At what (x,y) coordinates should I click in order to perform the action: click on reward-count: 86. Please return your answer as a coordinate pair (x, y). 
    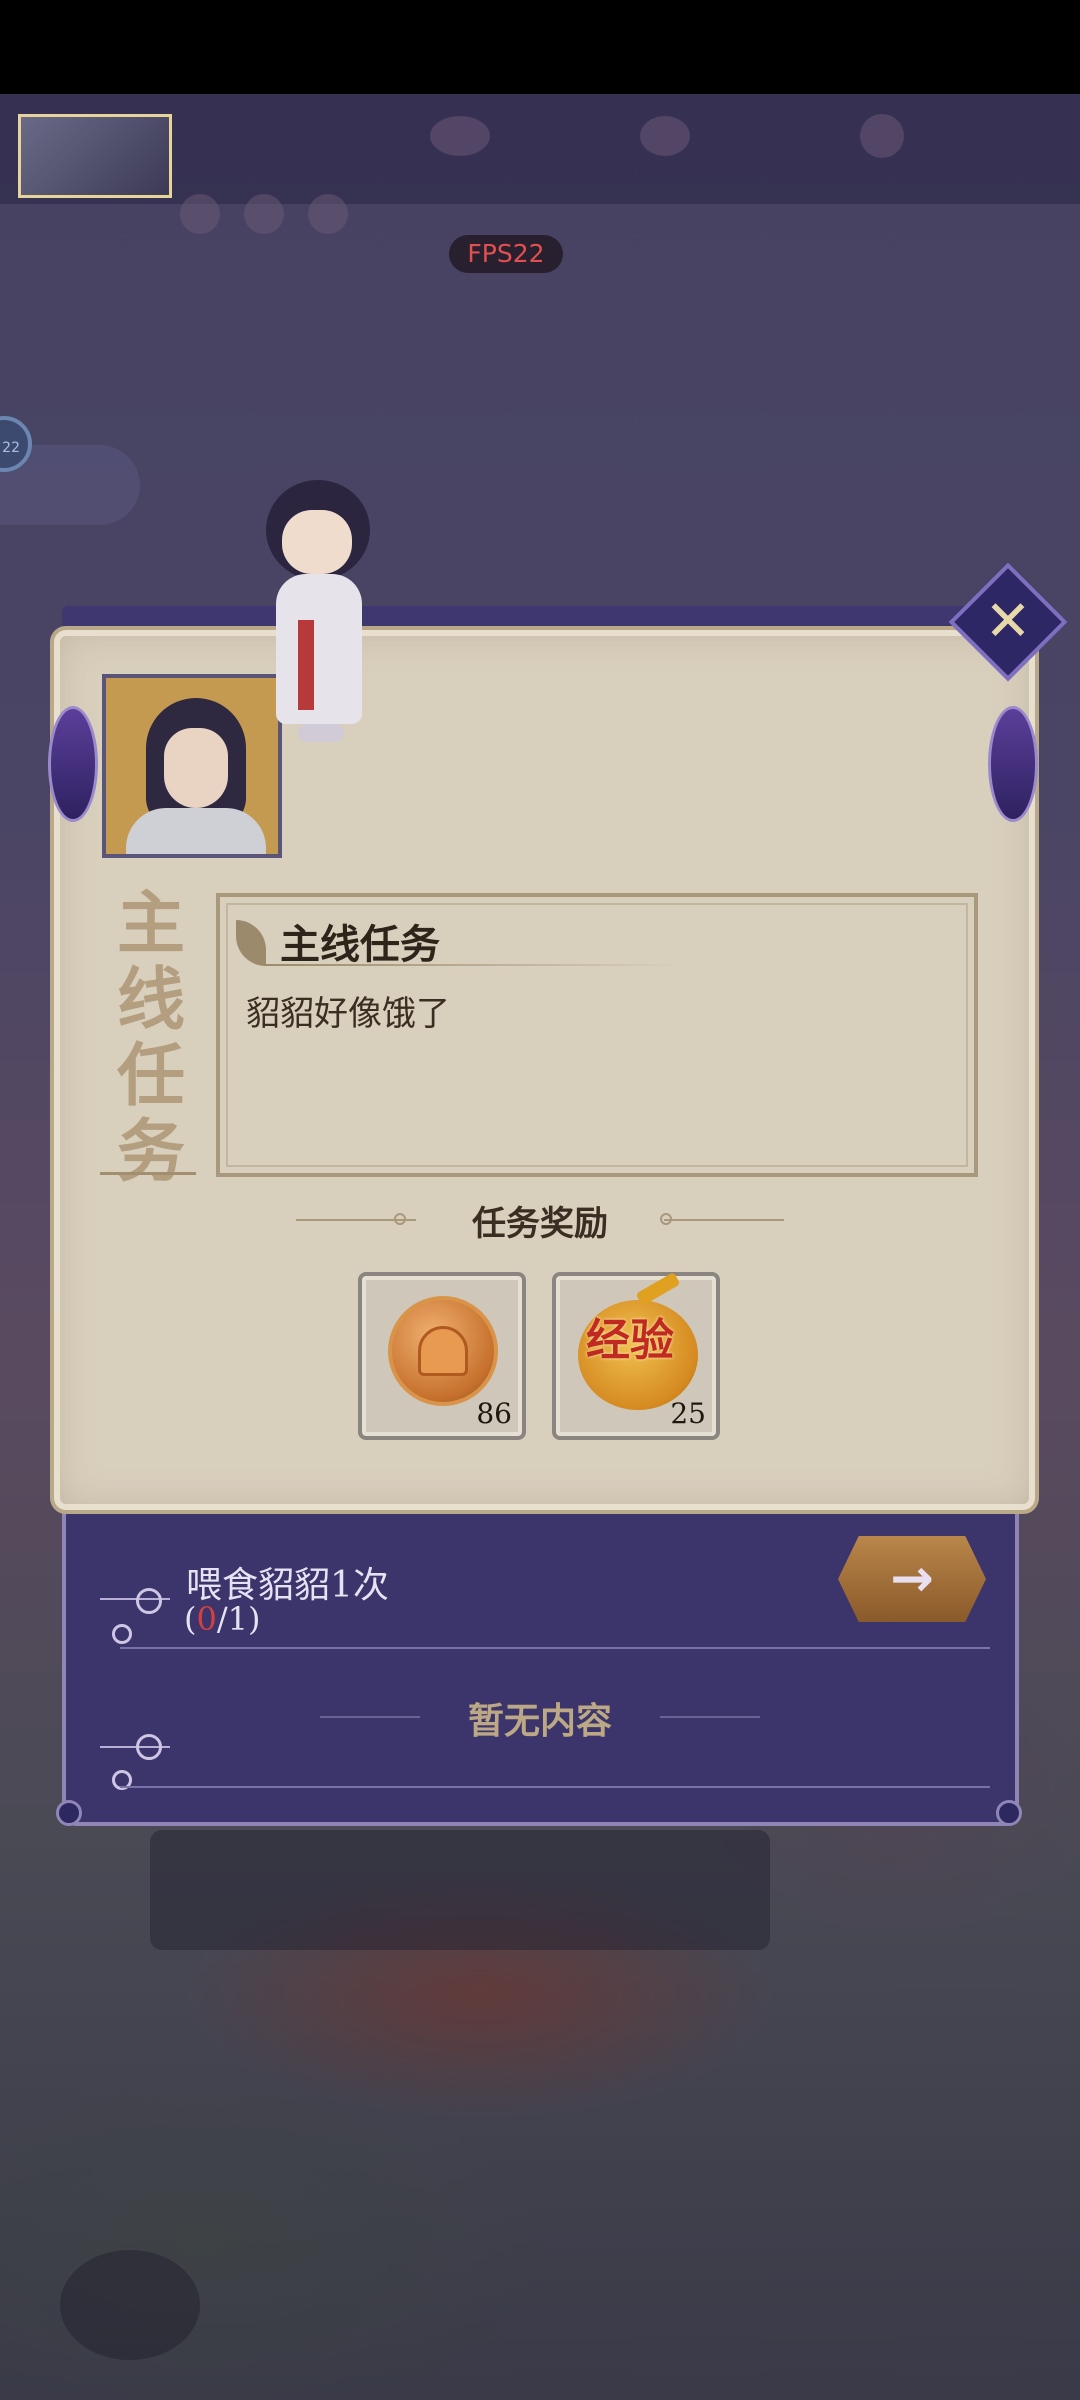
    Looking at the image, I should click on (494, 1413).